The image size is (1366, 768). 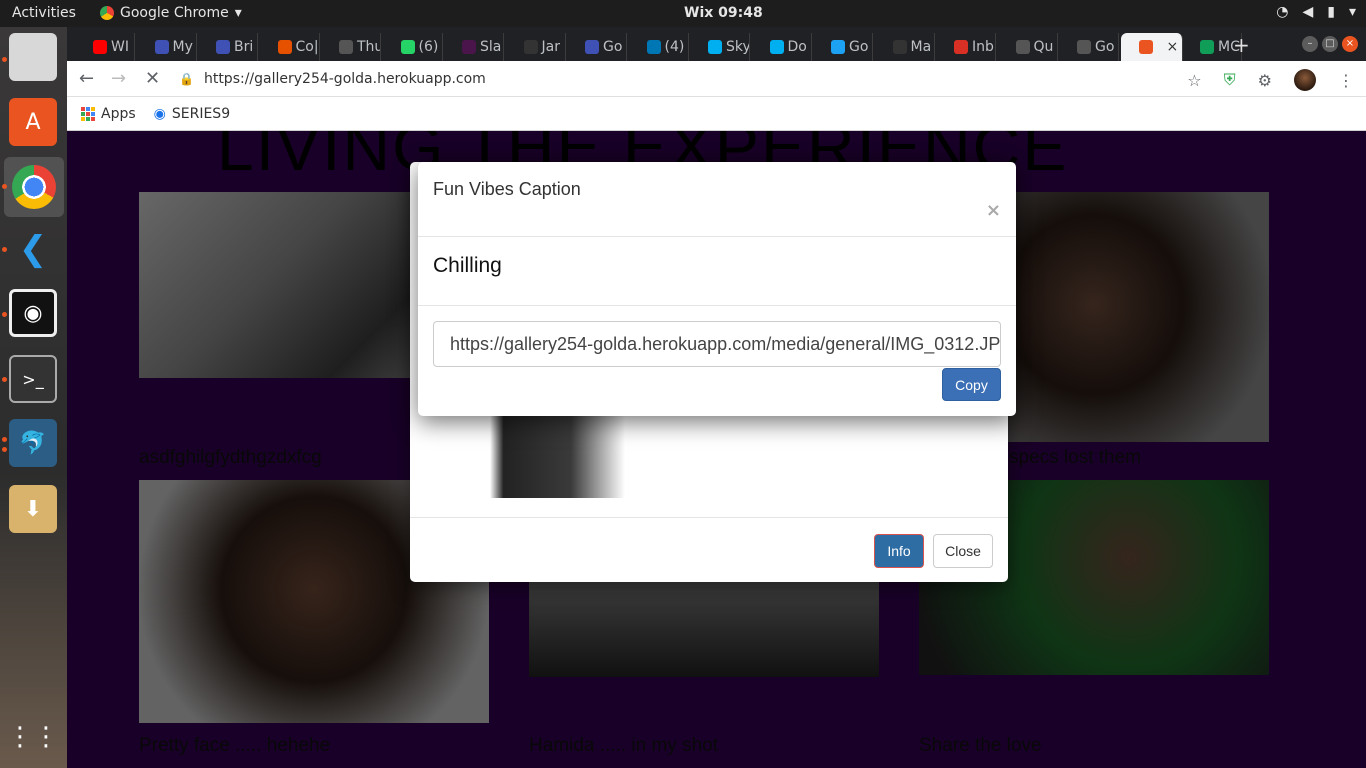 What do you see at coordinates (689, 79) in the screenshot?
I see `address-bar: 🔒 https://gallery254-golda.herokuapp.com` at bounding box center [689, 79].